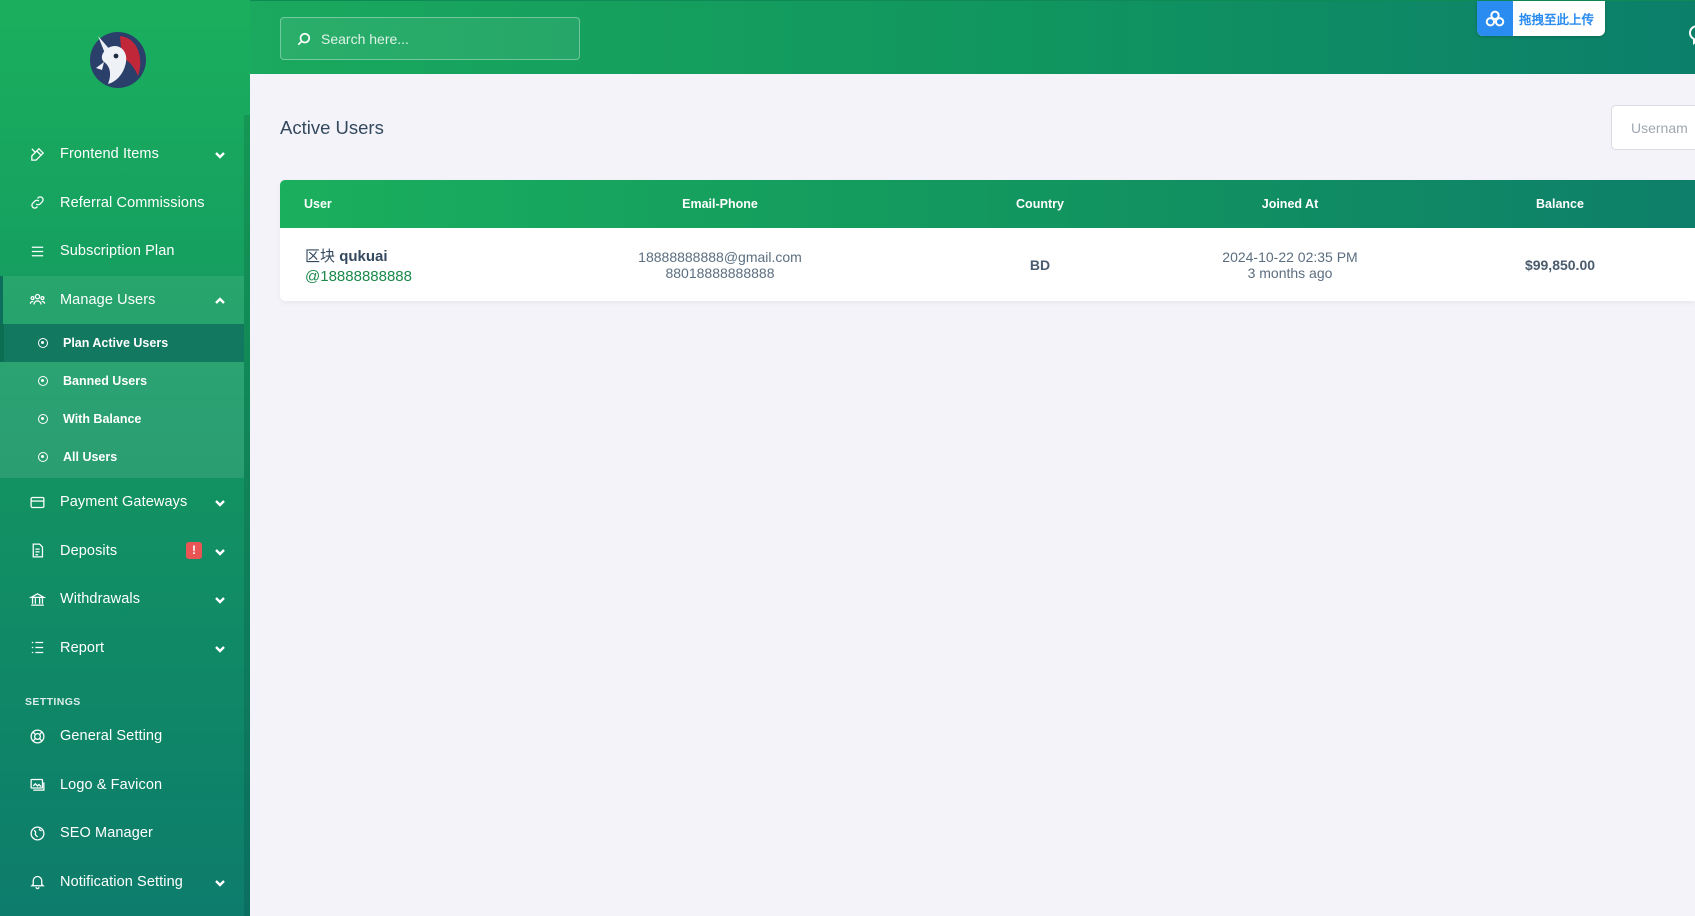 This screenshot has height=916, width=1695. Describe the element at coordinates (109, 154) in the screenshot. I see `sidebar-item-label: Frontend Items` at that location.